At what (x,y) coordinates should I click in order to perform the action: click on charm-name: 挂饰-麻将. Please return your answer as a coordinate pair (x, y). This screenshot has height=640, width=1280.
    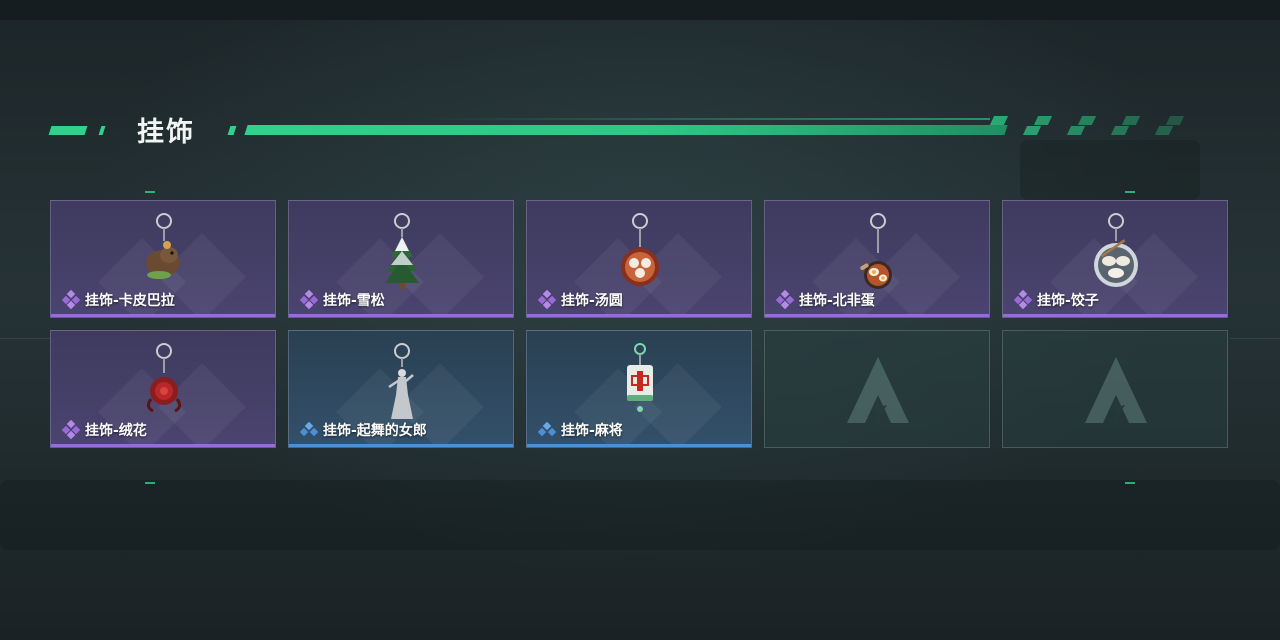
    Looking at the image, I should click on (592, 431).